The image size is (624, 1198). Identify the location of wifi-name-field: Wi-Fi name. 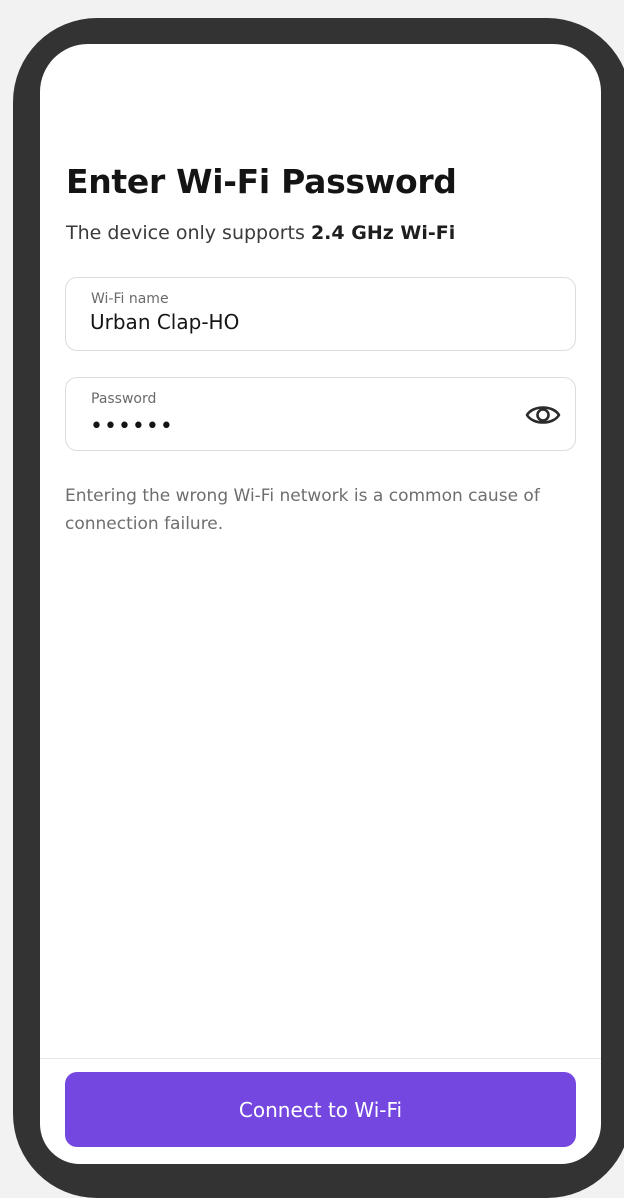
(320, 314).